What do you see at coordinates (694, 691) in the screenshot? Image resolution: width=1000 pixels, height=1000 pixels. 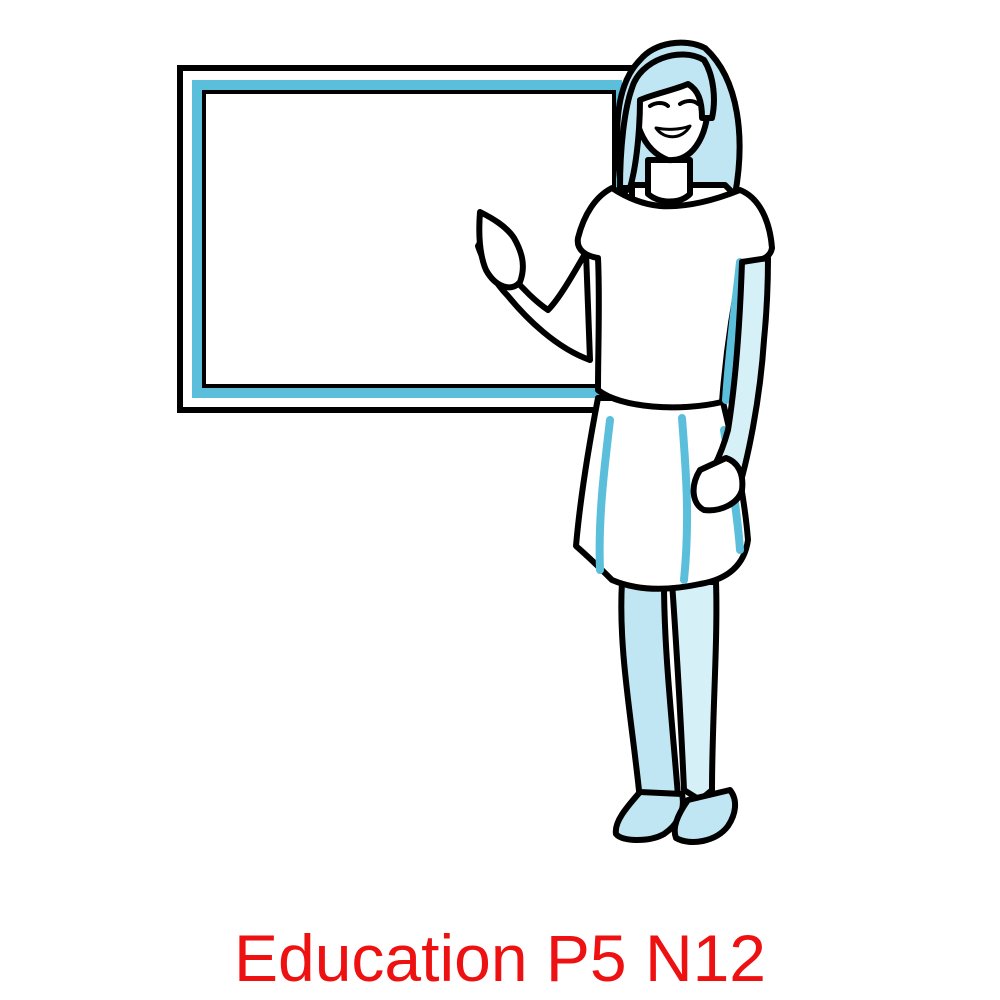 I see `leg-right` at bounding box center [694, 691].